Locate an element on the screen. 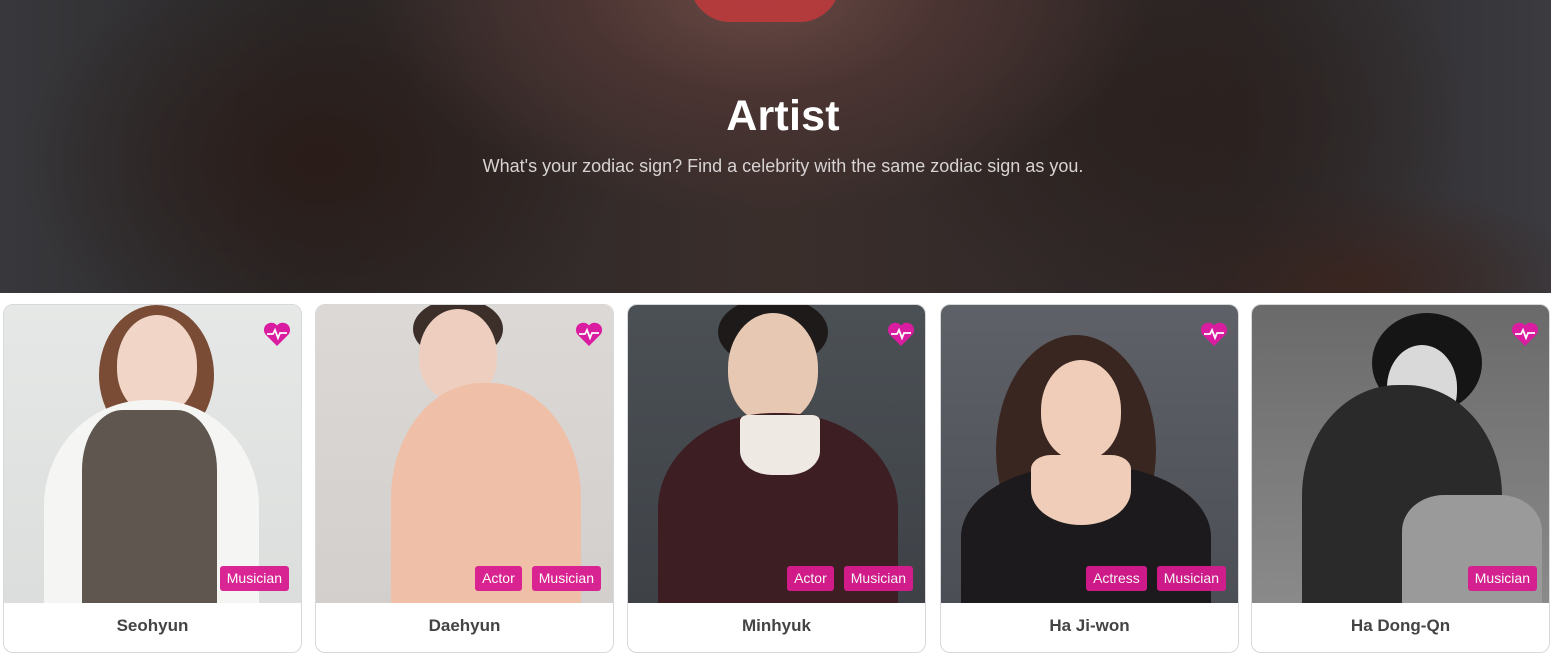  artist-name: Ha Dong-Qn is located at coordinates (1400, 626).